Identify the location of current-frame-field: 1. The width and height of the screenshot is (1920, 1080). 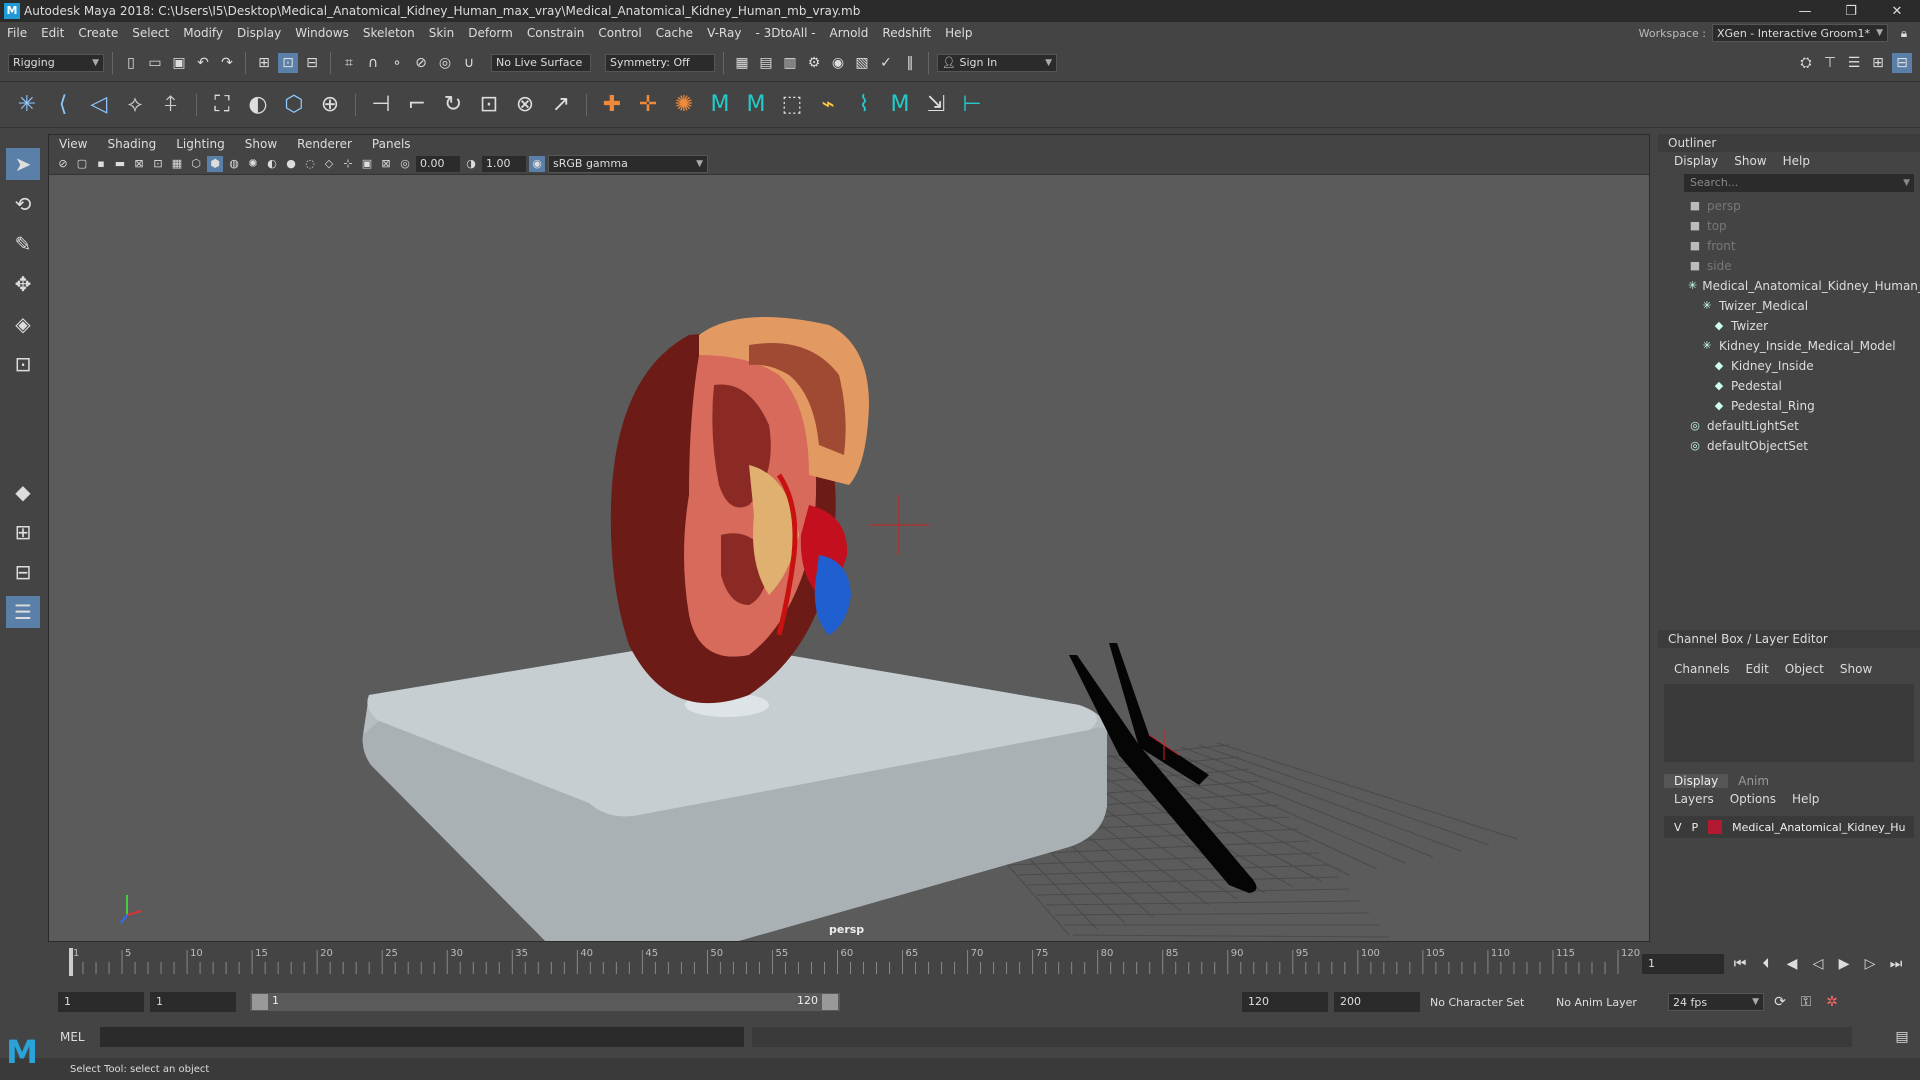
(1683, 964).